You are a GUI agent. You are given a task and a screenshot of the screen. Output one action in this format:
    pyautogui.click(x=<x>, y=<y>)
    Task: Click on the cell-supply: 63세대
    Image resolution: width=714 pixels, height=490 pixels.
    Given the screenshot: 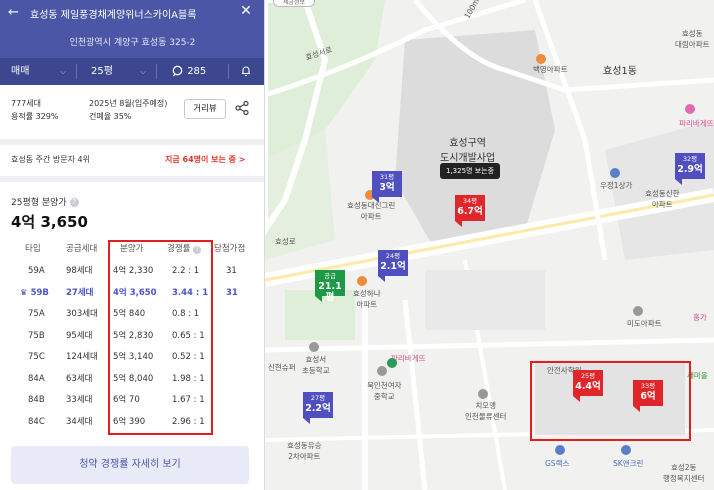 What is the action you would take?
    pyautogui.click(x=79, y=378)
    